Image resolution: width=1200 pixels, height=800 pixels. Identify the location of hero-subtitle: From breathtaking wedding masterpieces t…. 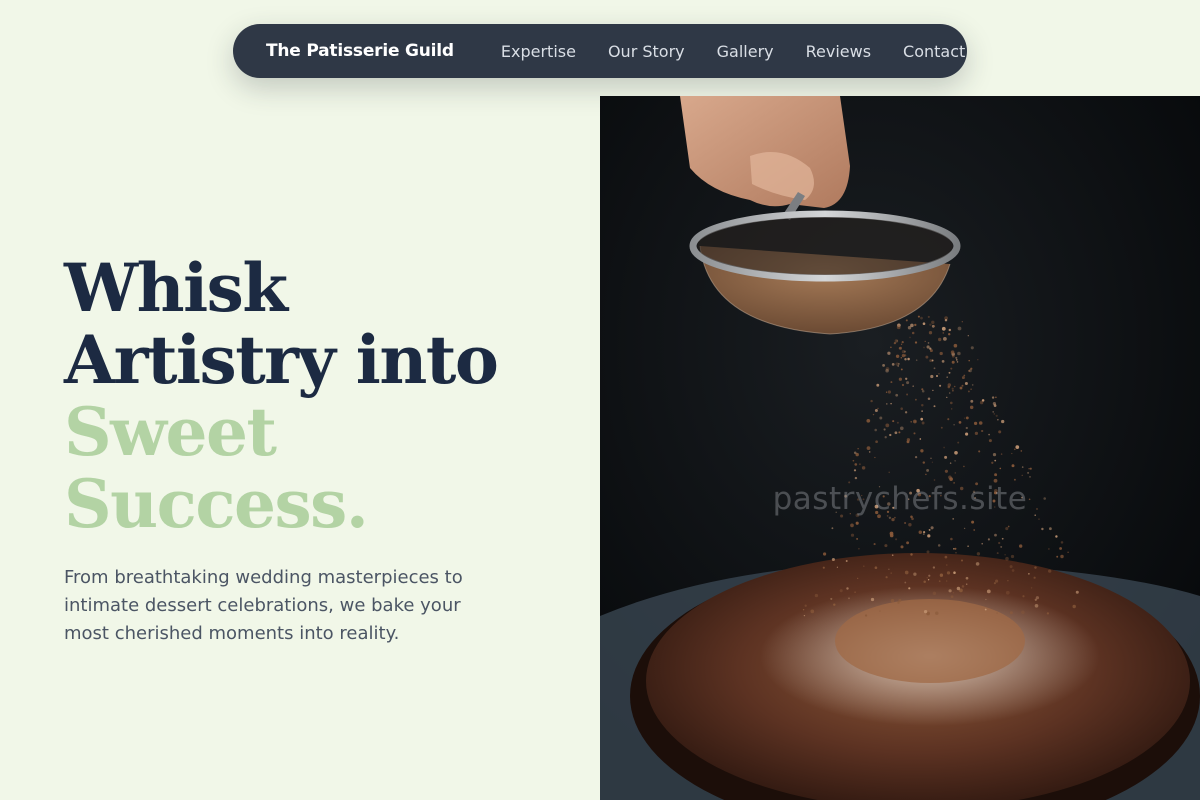
(263, 605).